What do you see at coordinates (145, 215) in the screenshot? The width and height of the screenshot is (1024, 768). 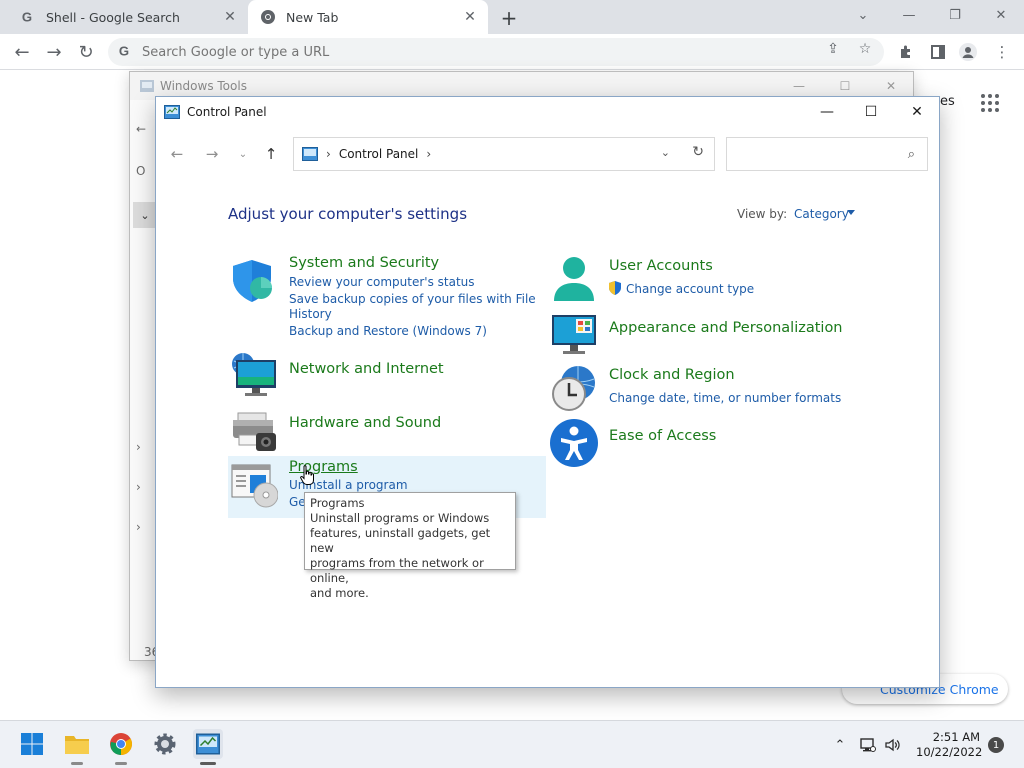 I see `chevron-down-icon: ⌄` at bounding box center [145, 215].